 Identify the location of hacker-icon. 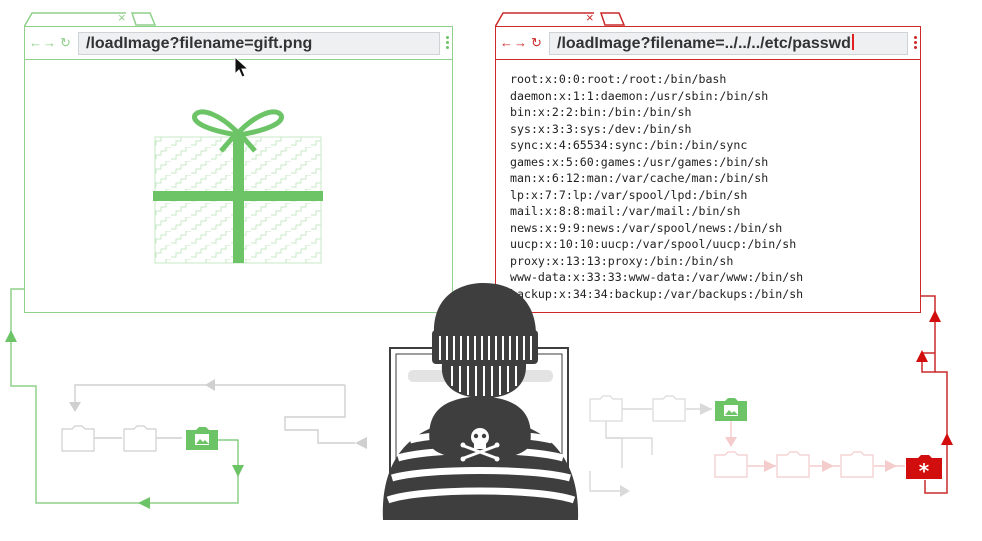
(480, 401).